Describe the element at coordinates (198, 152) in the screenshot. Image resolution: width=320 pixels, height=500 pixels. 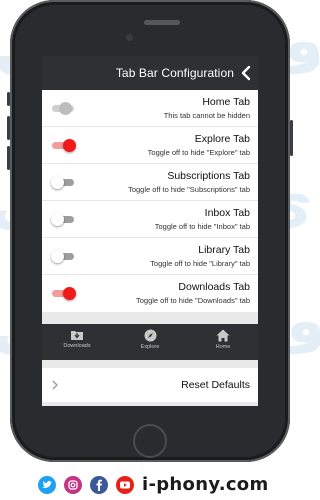
I see `setting-description: Toggle off to hide "Explore" tab` at that location.